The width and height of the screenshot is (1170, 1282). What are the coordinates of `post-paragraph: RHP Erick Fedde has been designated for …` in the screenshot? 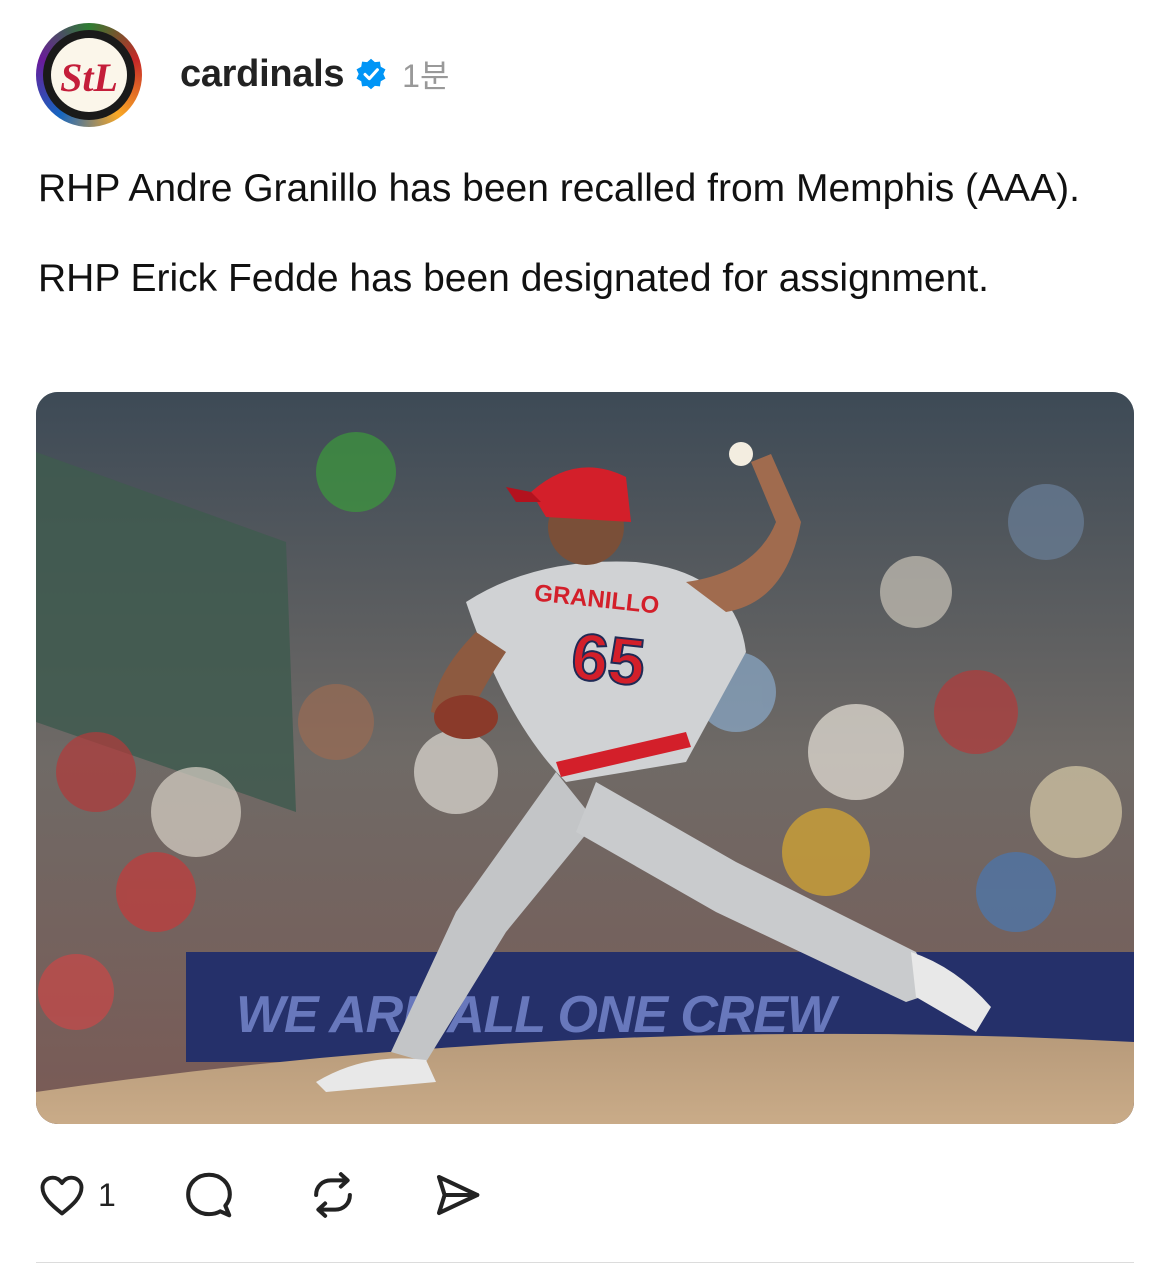 It's located at (513, 278).